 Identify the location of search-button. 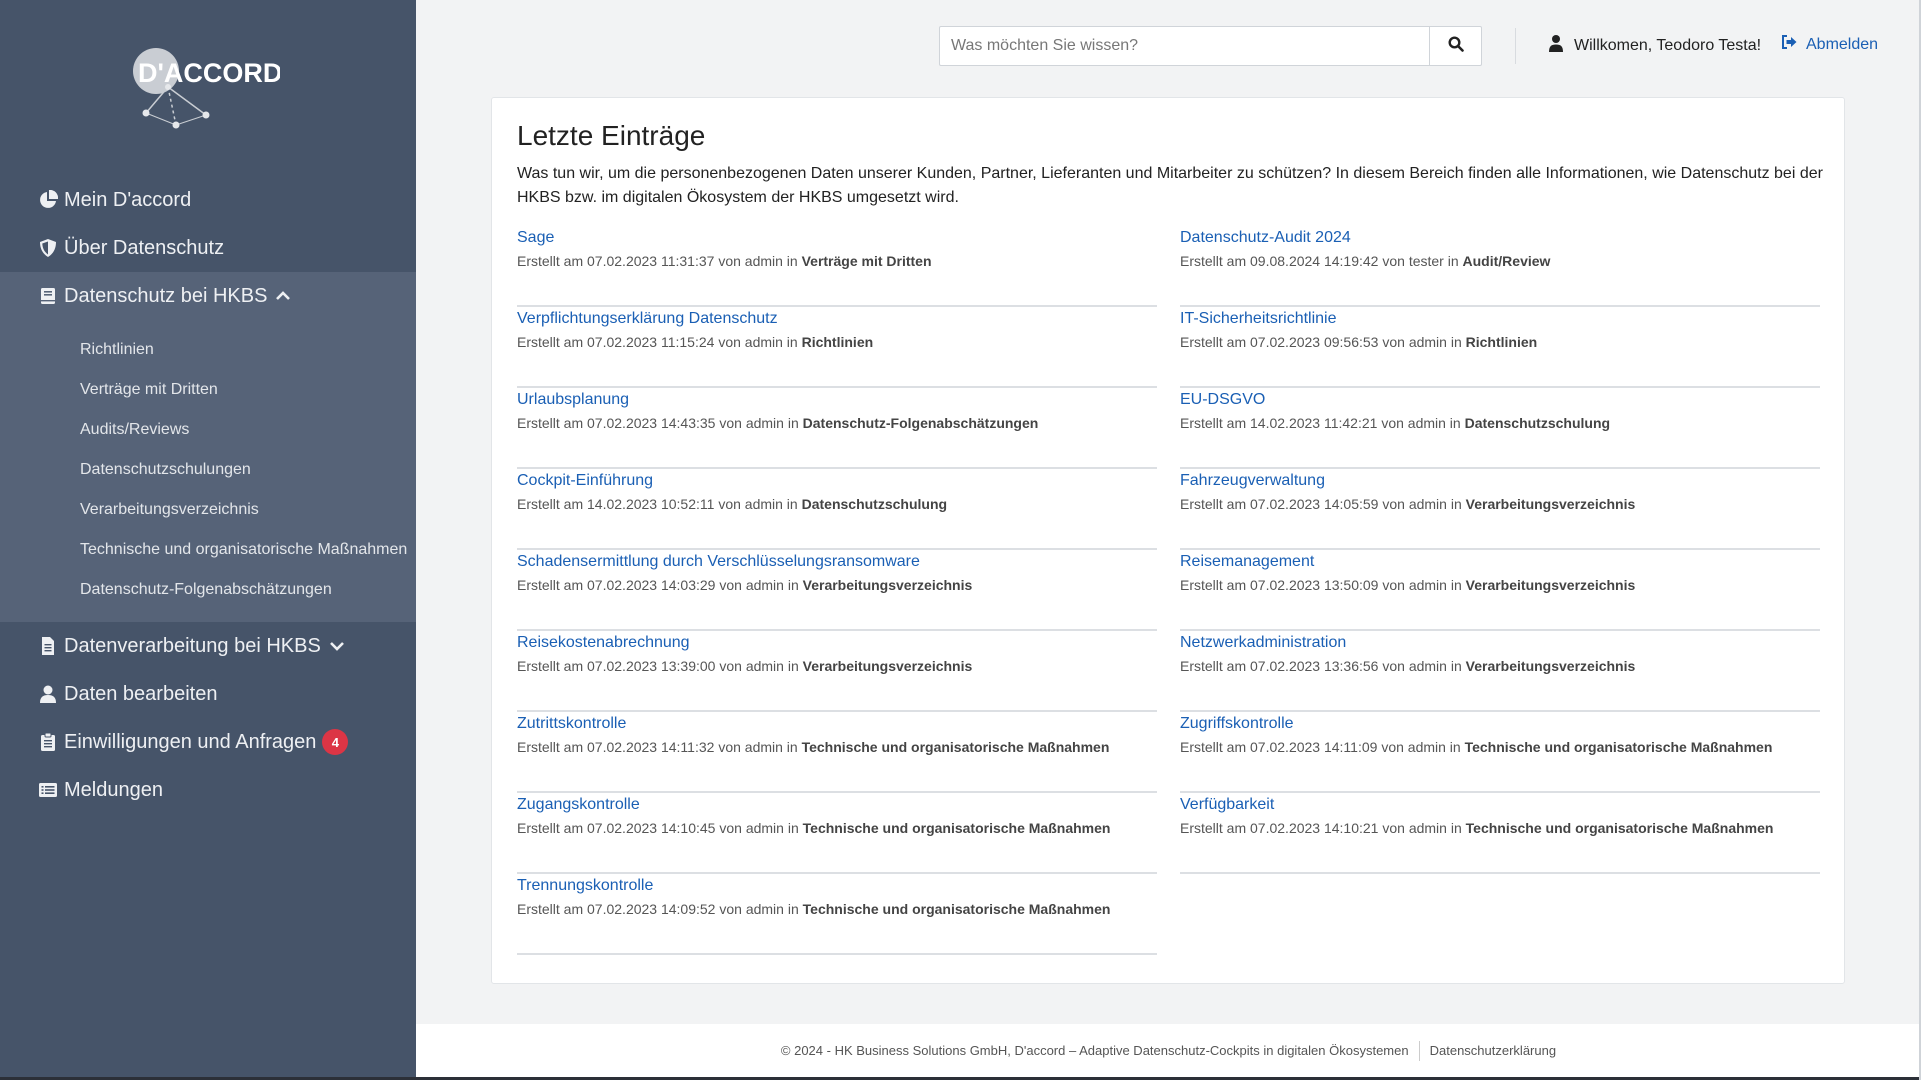
(1455, 46).